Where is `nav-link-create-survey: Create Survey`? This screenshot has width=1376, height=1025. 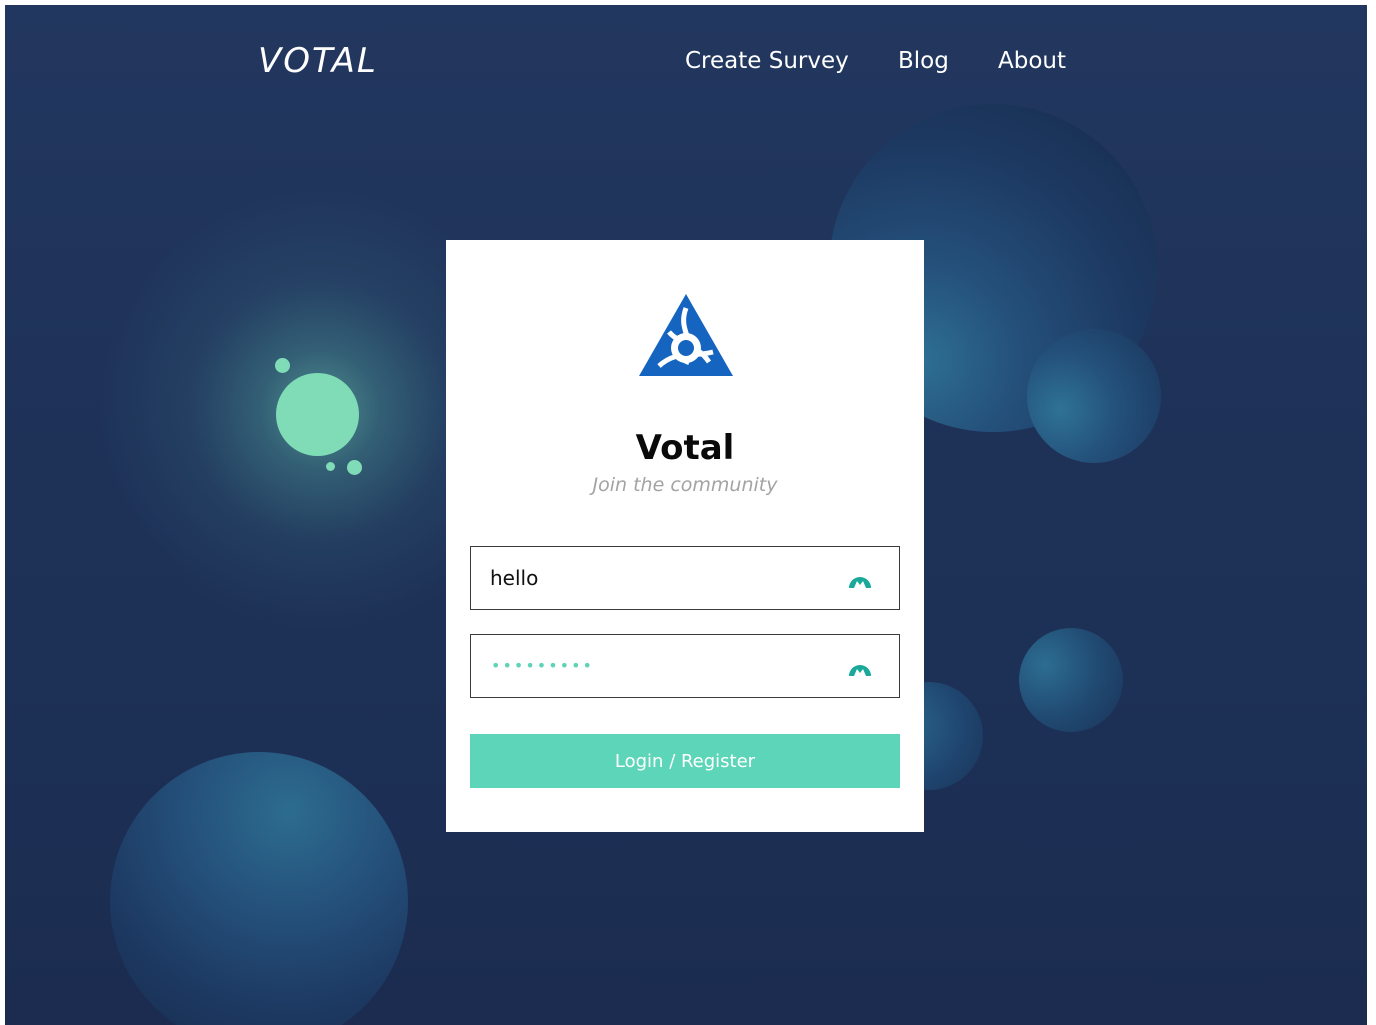
nav-link-create-survey: Create Survey is located at coordinates (767, 61).